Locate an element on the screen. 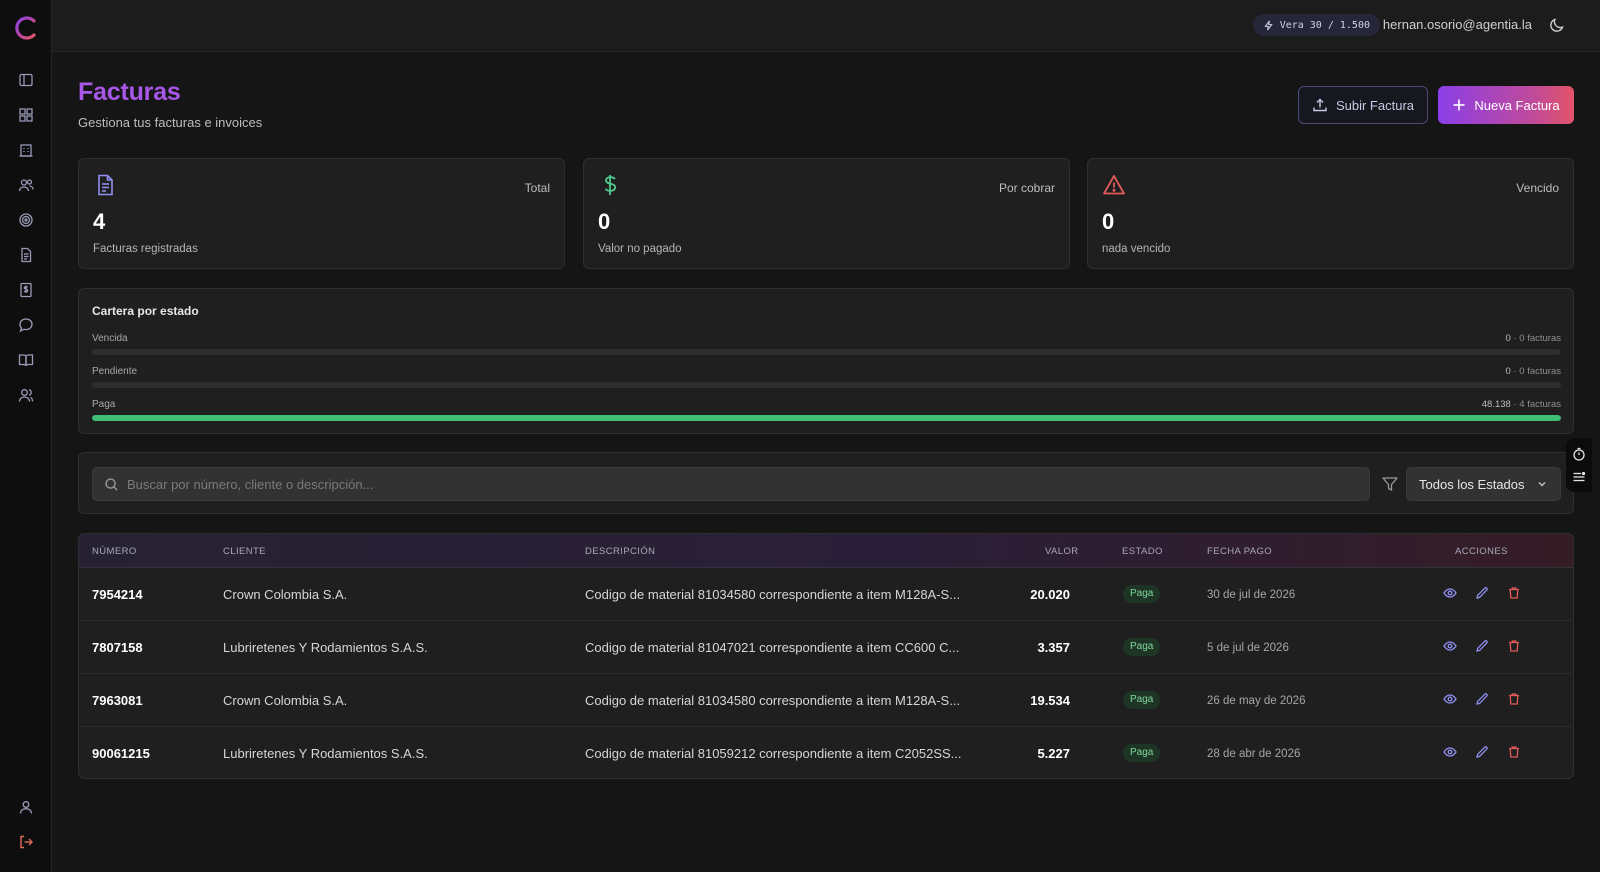  upload-invoice-label: Subir Factura is located at coordinates (1375, 105).